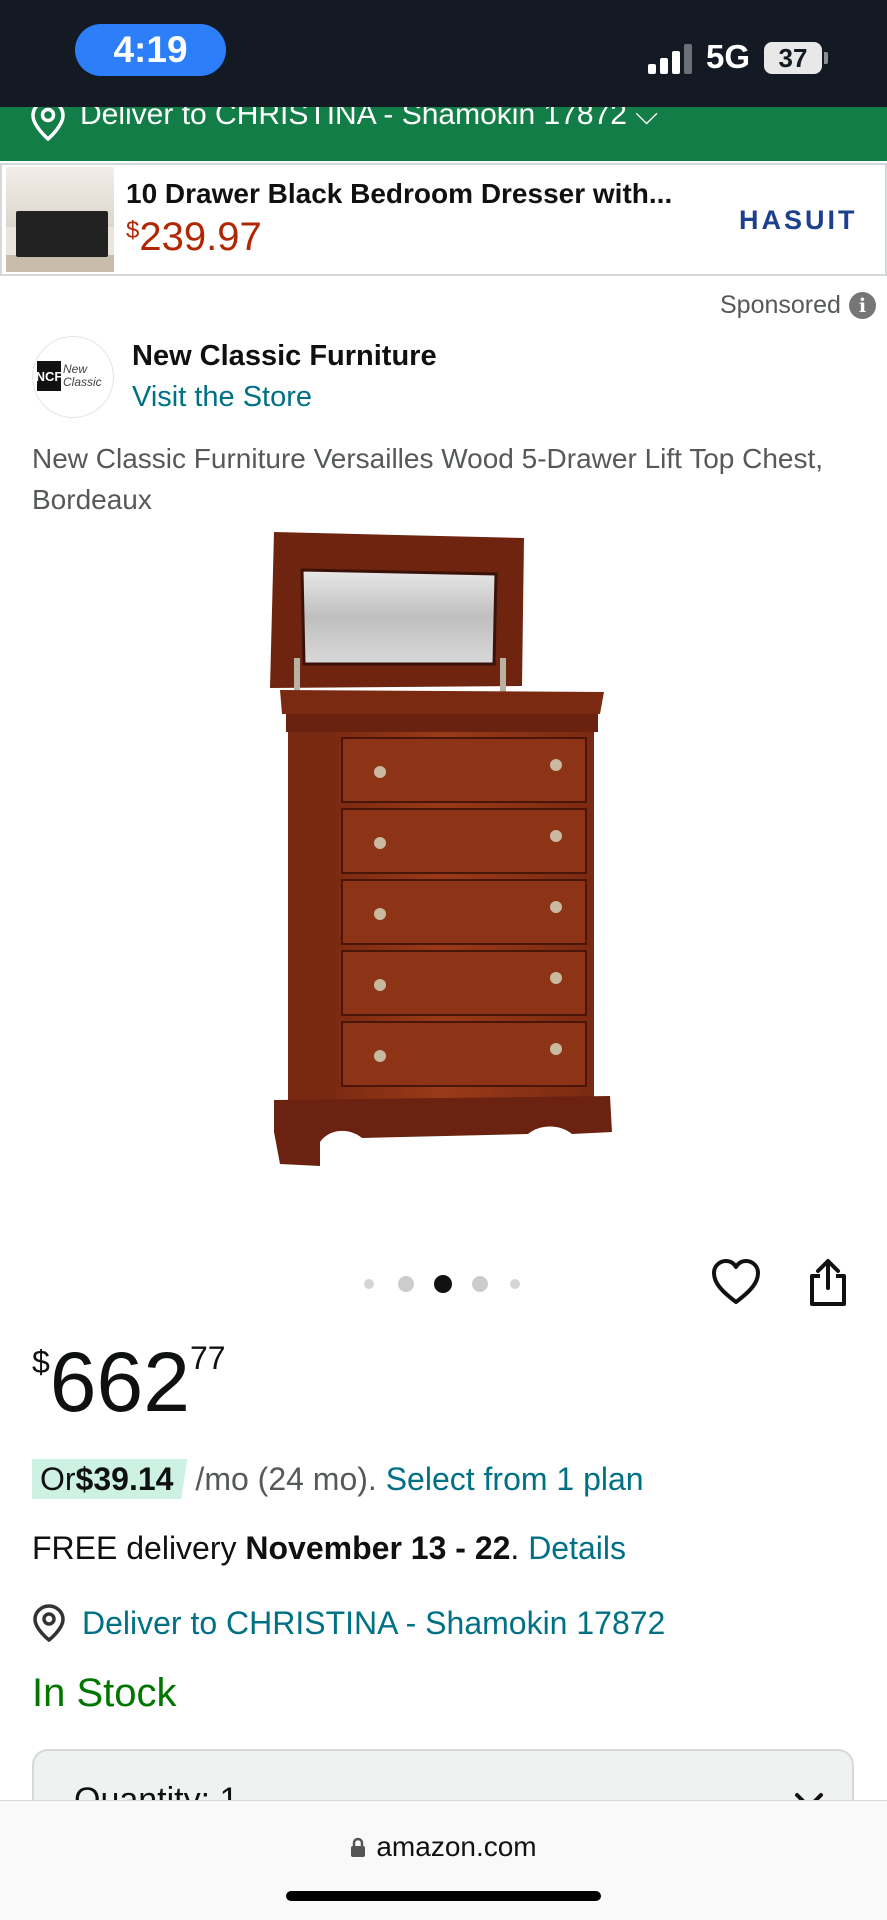 Image resolution: width=887 pixels, height=1920 pixels. Describe the element at coordinates (793, 58) in the screenshot. I see `battery-icon: 37` at that location.